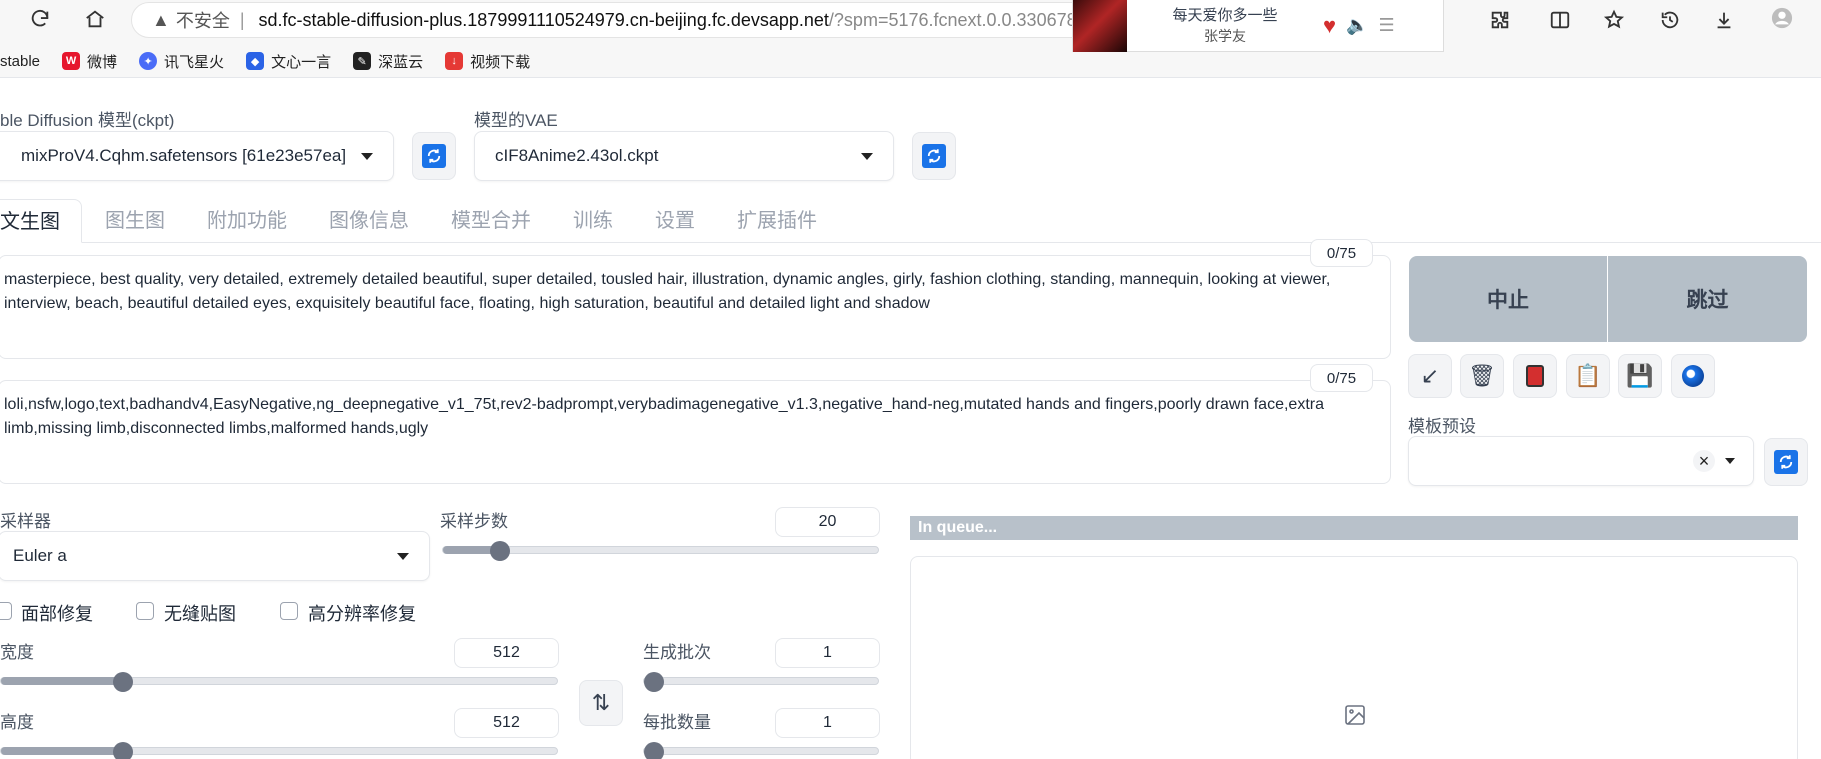 The image size is (1821, 759). Describe the element at coordinates (1341, 378) in the screenshot. I see `negative-token-counter: 0/75` at that location.